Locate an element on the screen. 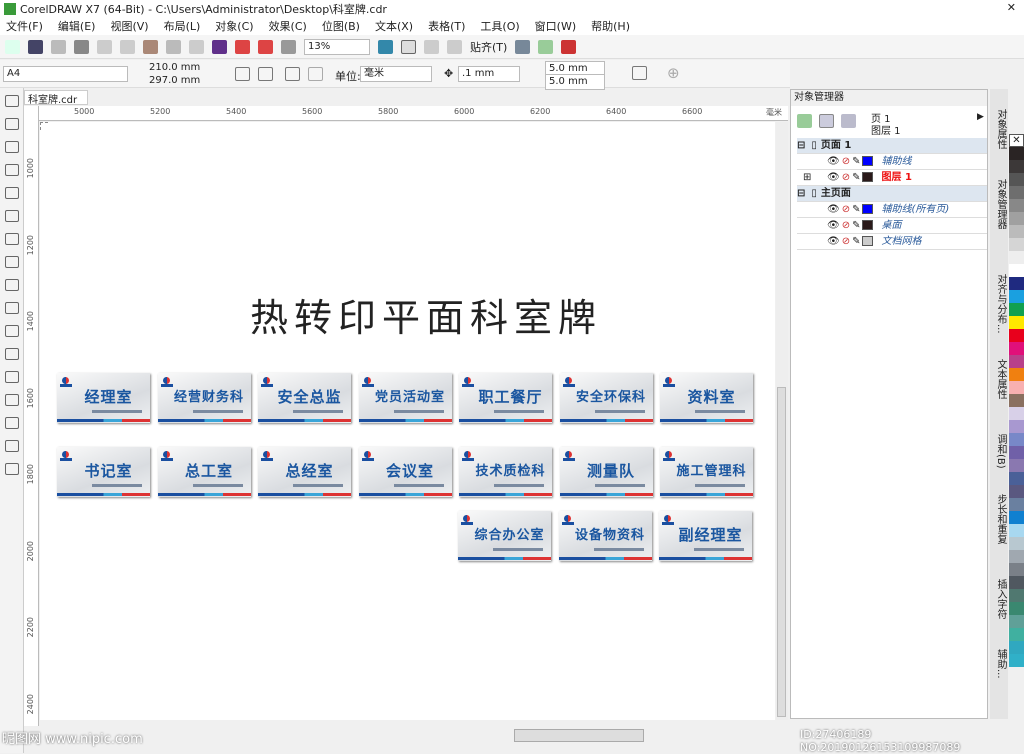 This screenshot has height=754, width=1024. page-height-field: 297.0 mm is located at coordinates (175, 82).